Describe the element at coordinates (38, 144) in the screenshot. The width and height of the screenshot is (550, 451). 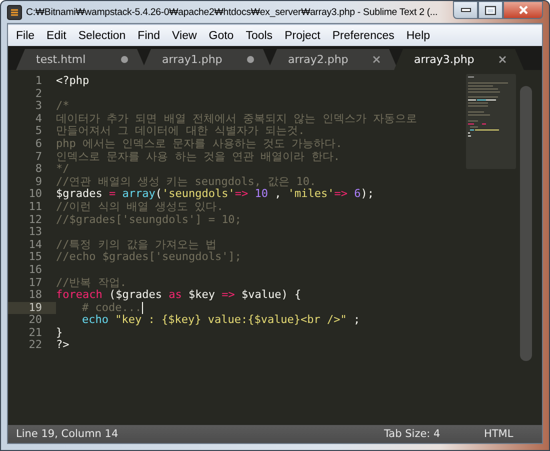
I see `line-number: 6` at that location.